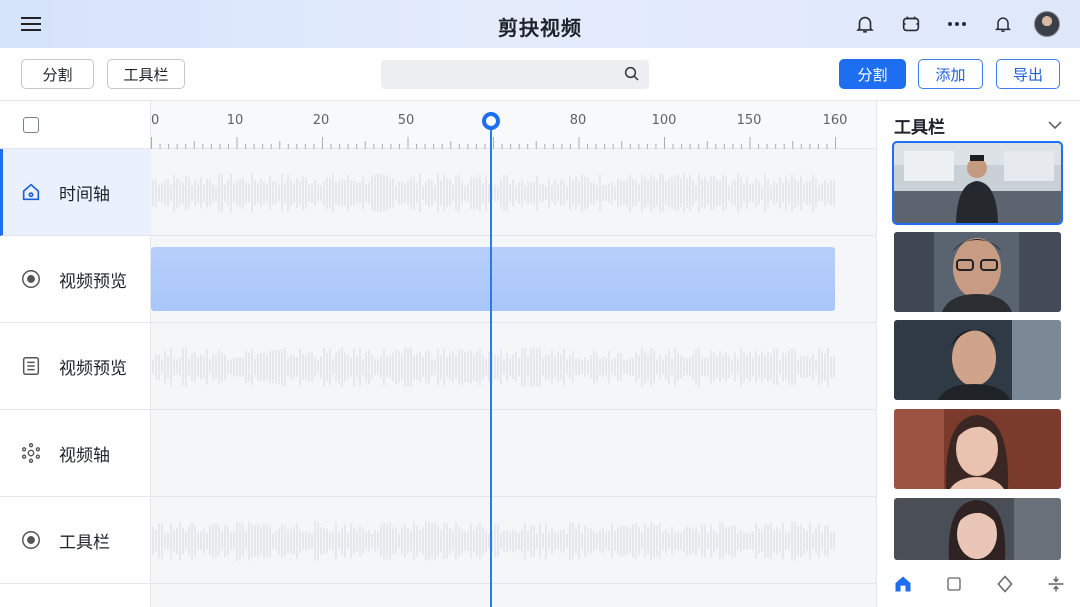 This screenshot has height=607, width=1080. I want to click on split-button: 分割, so click(57, 74).